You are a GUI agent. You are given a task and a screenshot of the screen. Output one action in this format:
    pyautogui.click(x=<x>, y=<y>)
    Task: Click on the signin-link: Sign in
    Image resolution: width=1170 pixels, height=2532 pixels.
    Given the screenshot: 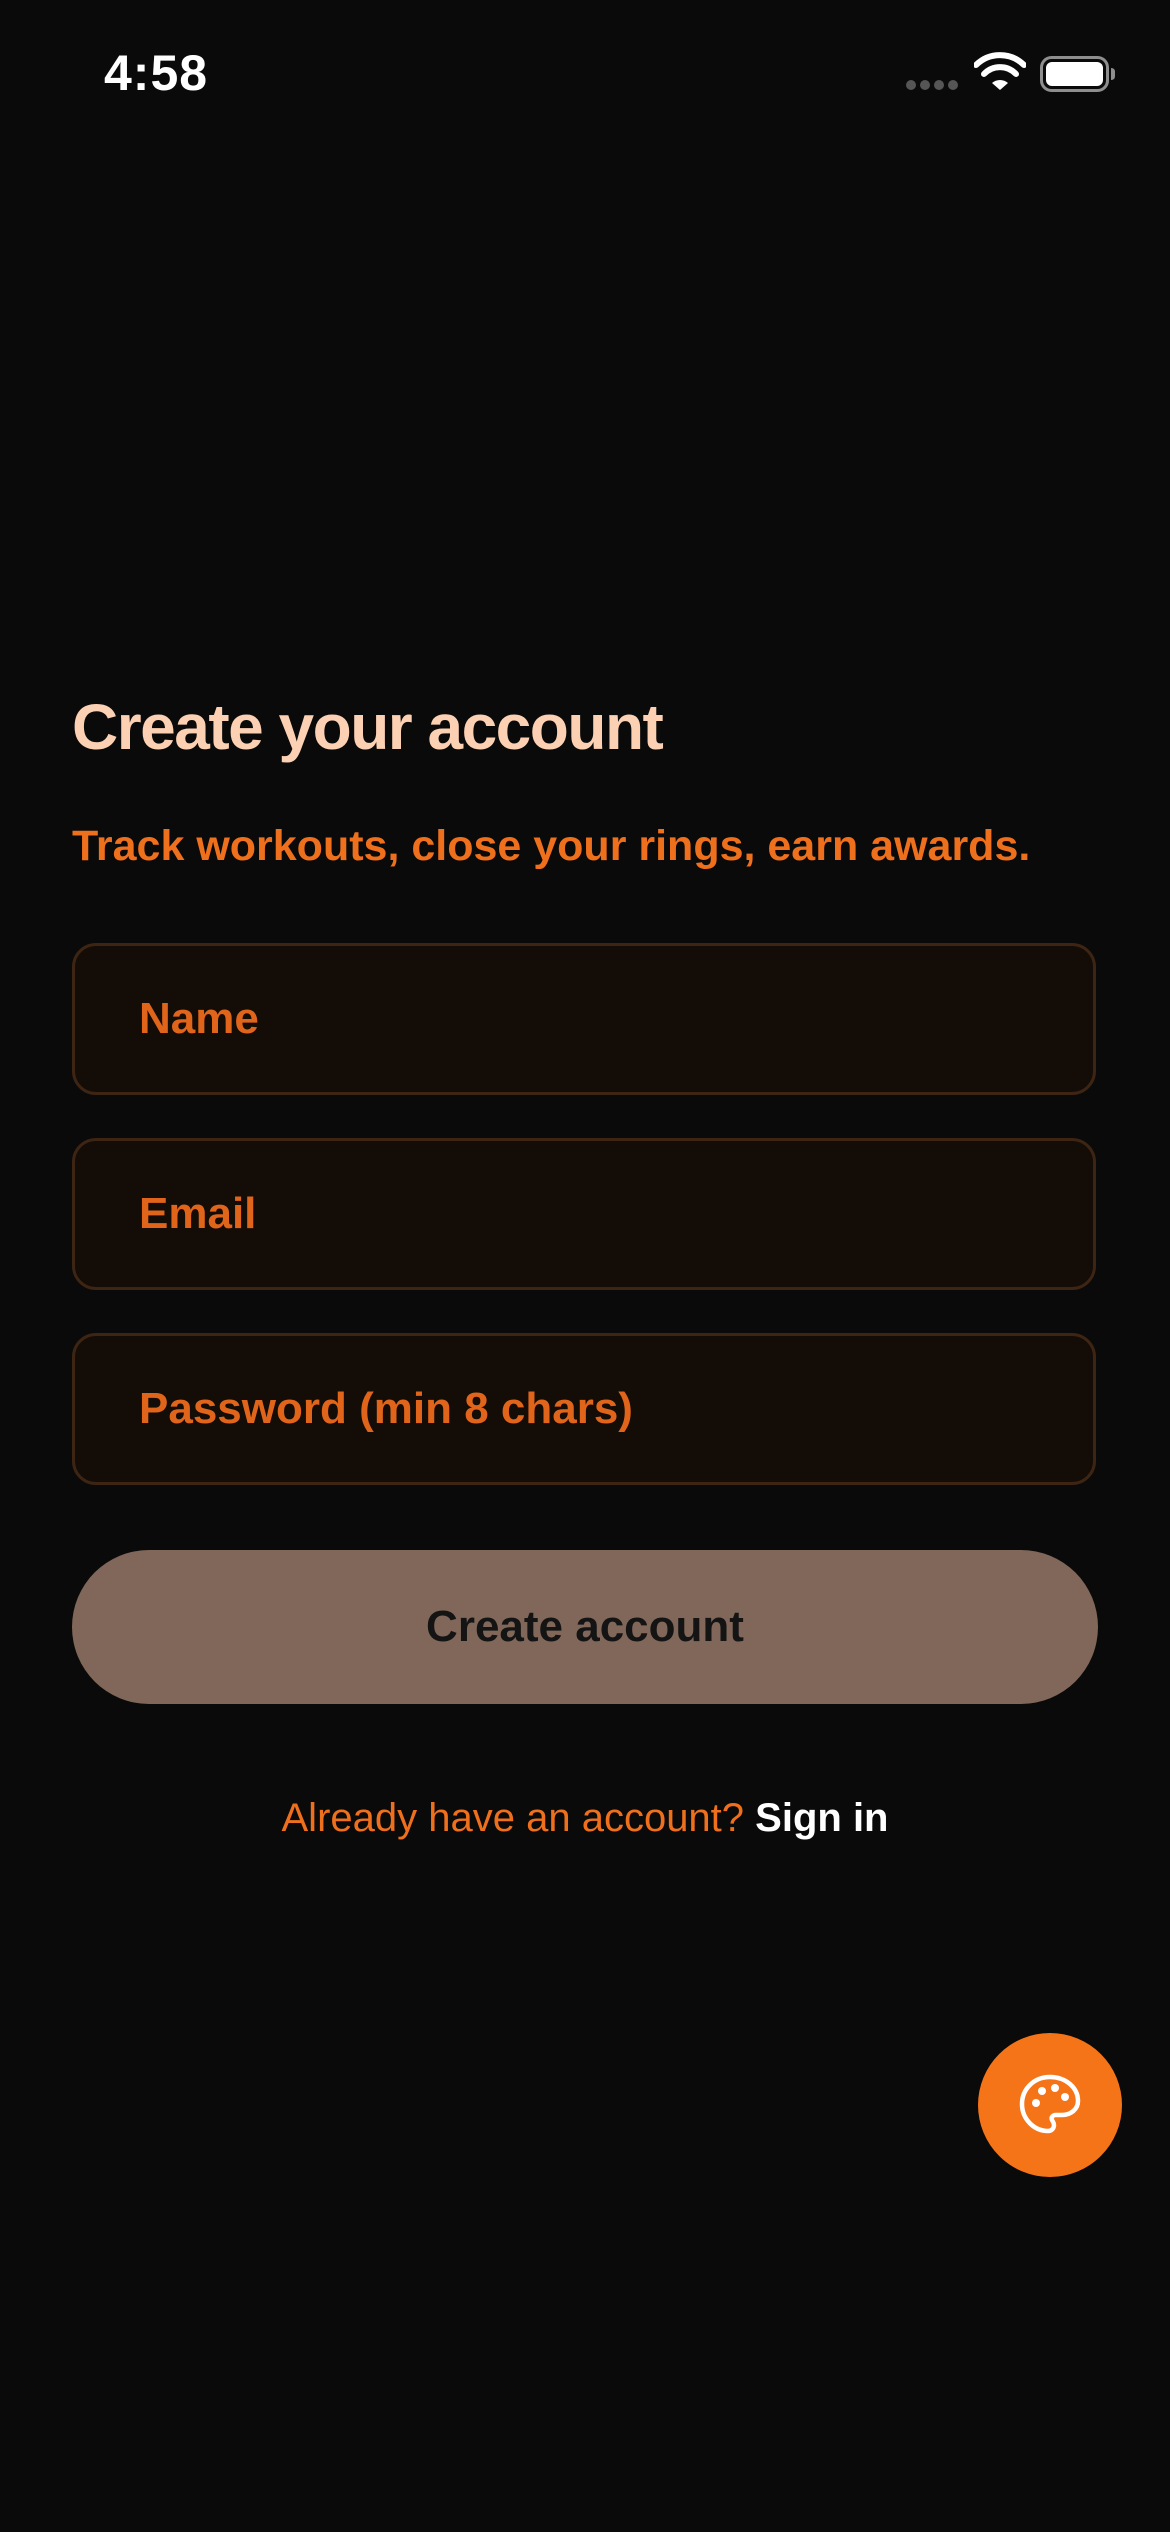 What is the action you would take?
    pyautogui.click(x=821, y=1818)
    